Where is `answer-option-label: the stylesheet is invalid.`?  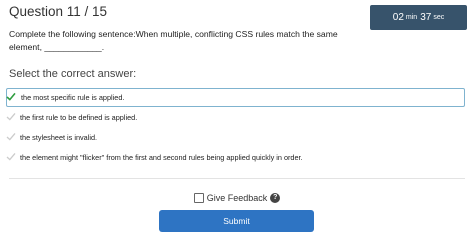
answer-option-label: the stylesheet is invalid. is located at coordinates (59, 137).